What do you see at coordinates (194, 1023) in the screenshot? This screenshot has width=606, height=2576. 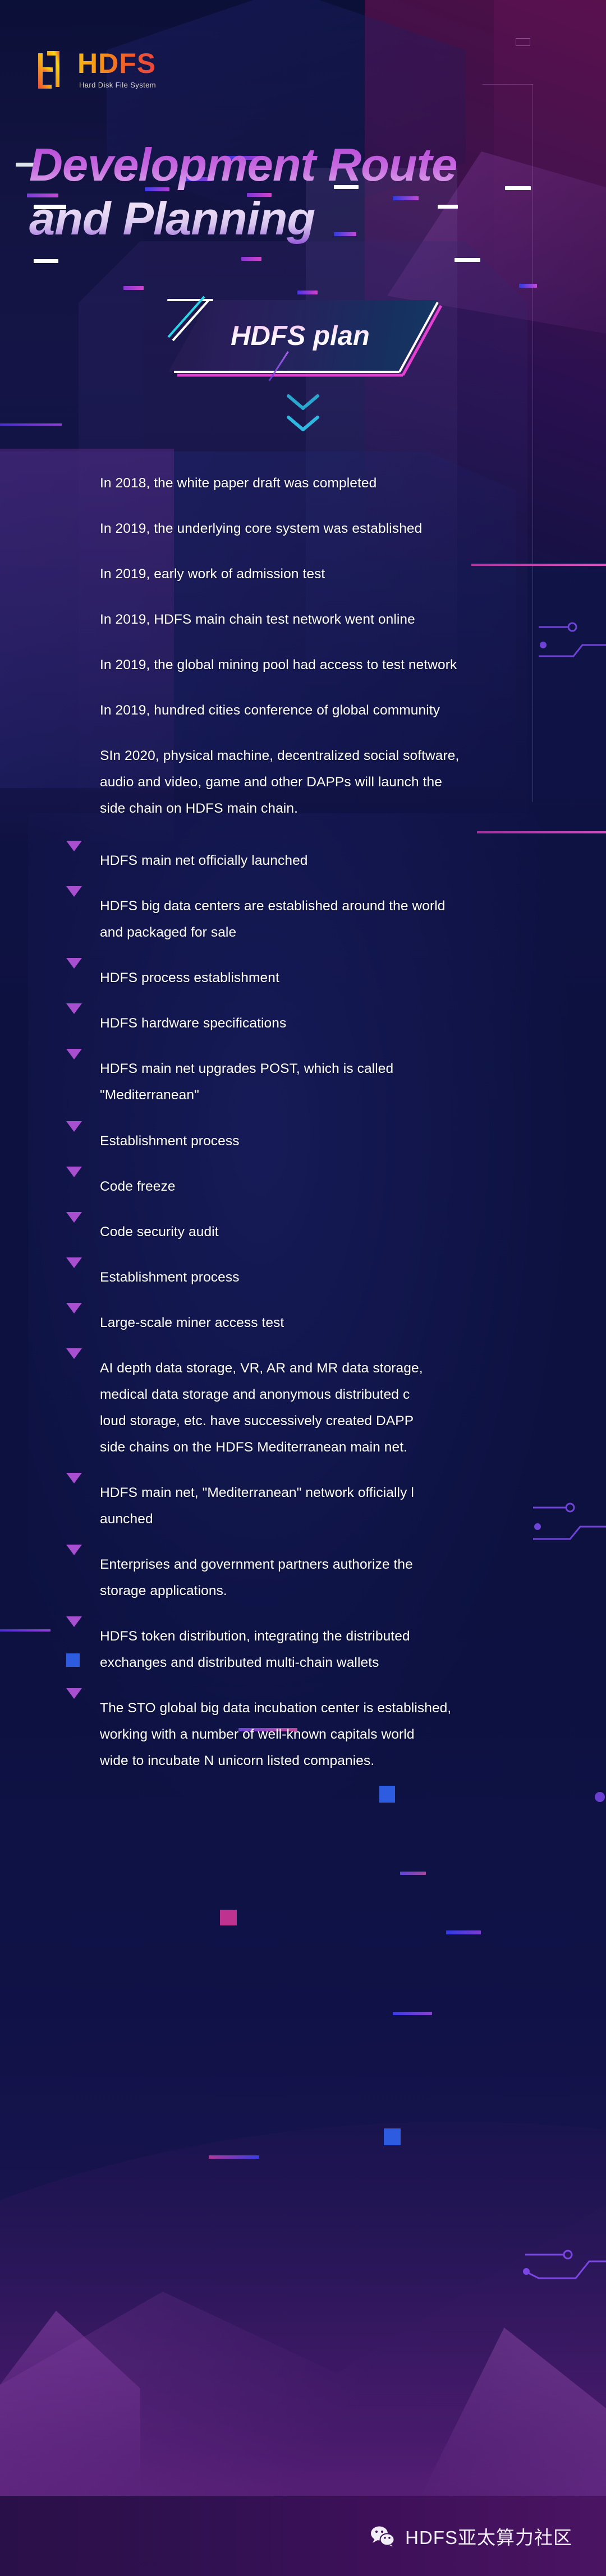 I see `timeline-item-text: HDFS hardware specifications` at bounding box center [194, 1023].